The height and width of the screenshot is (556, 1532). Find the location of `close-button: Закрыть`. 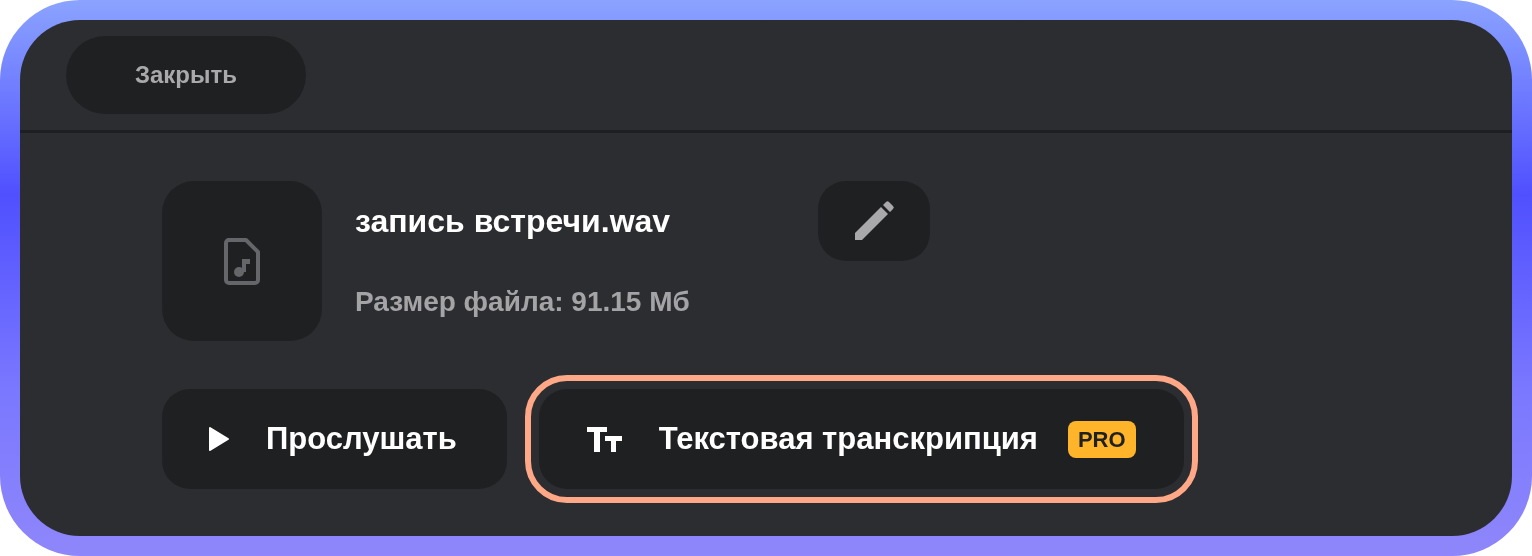

close-button: Закрыть is located at coordinates (186, 75).